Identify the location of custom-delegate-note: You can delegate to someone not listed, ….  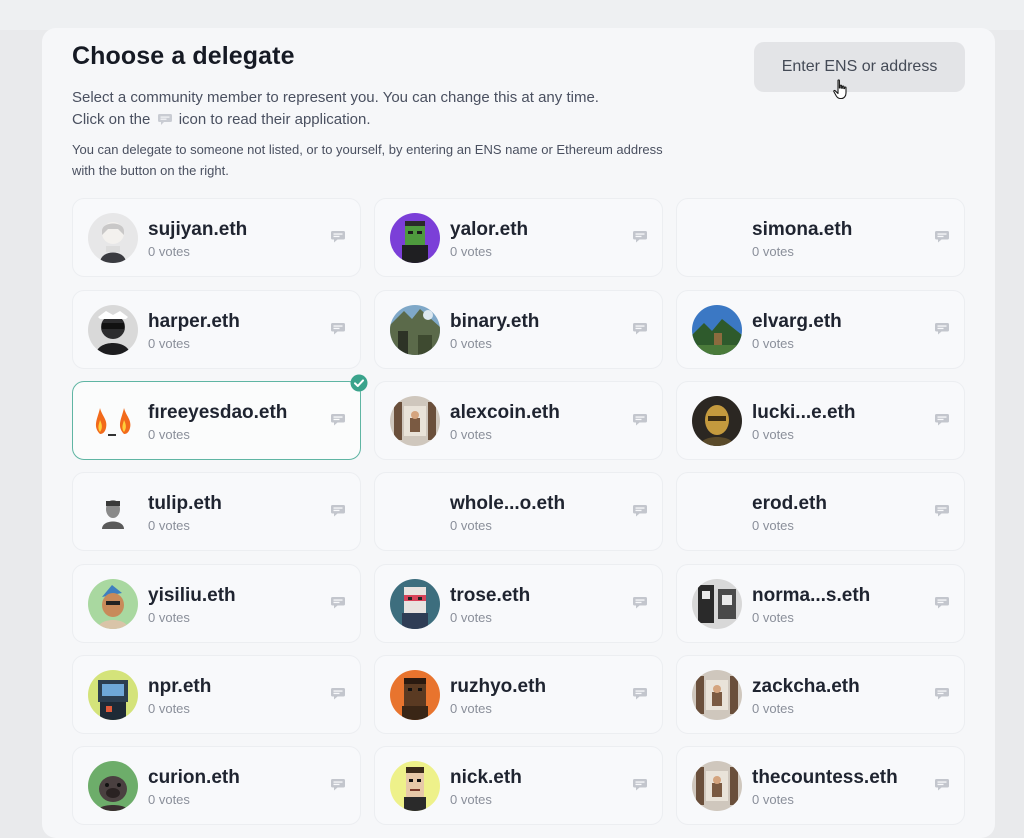
(367, 160).